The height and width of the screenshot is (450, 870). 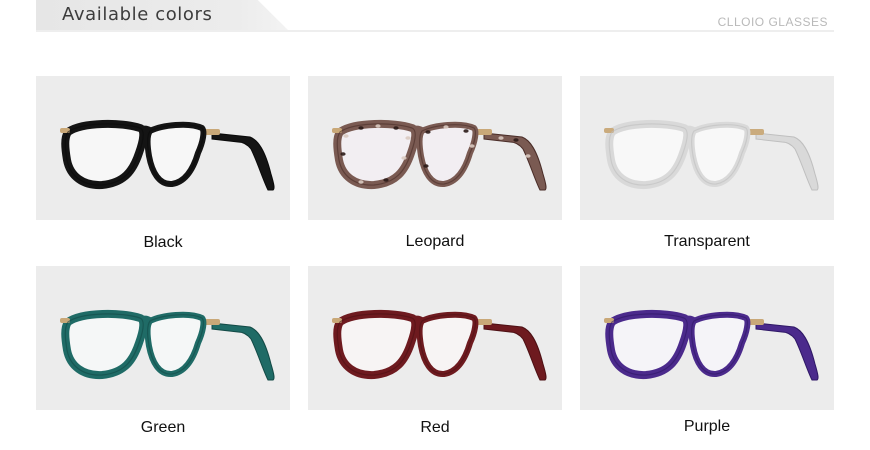 I want to click on product-label: Green, so click(x=163, y=427).